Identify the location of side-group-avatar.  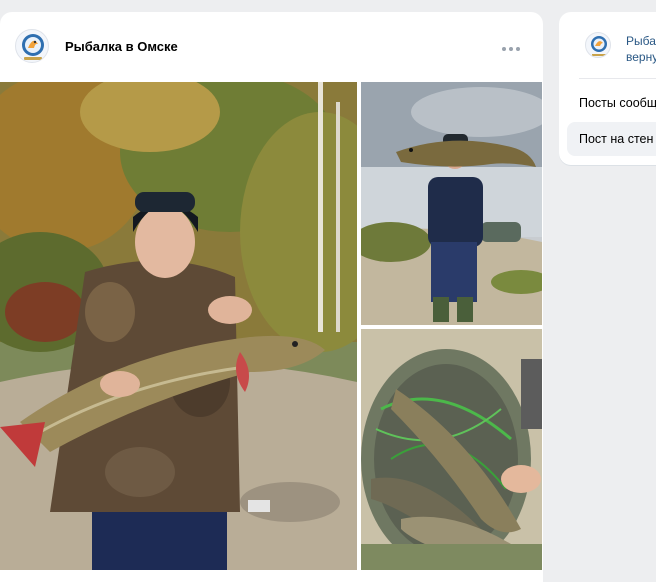
(598, 45).